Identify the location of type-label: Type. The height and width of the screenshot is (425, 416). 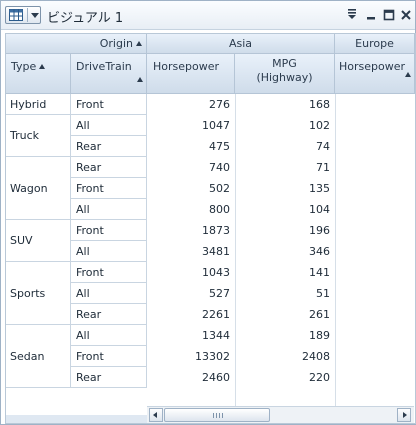
(24, 66).